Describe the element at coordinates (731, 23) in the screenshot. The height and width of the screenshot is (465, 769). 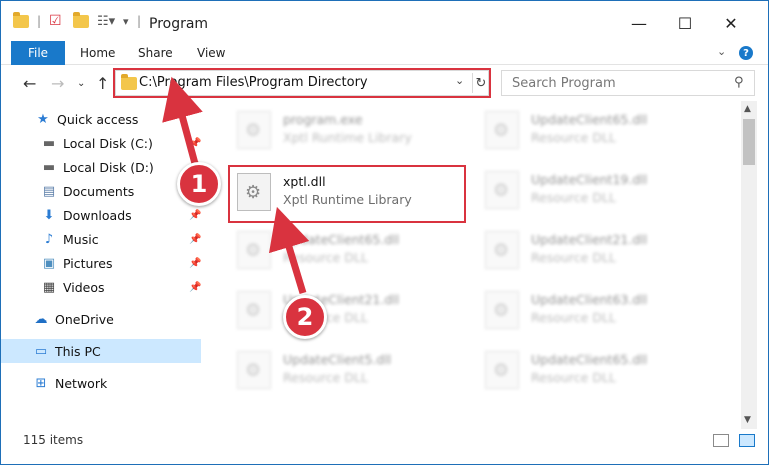
I see `close-button: ✕` at that location.